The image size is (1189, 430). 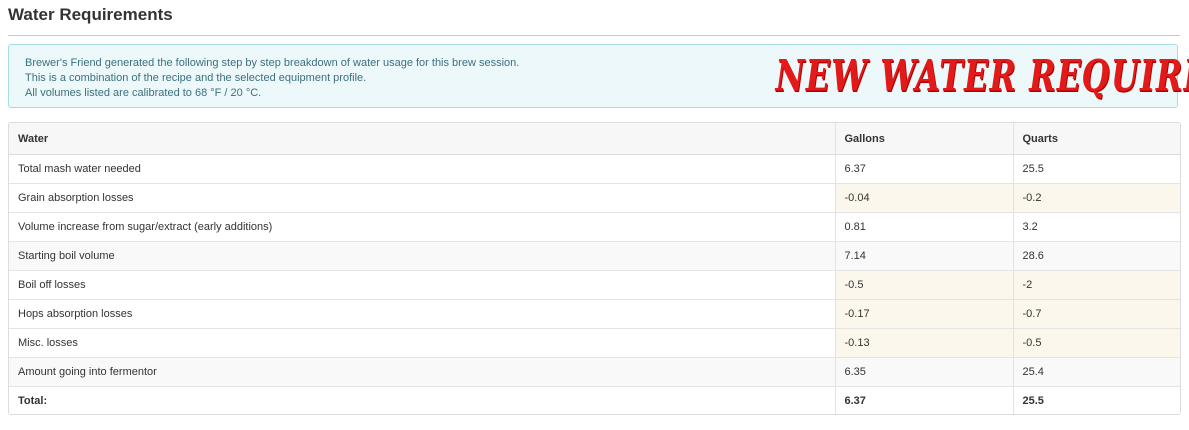 I want to click on row-gallons: -0.17, so click(x=923, y=314).